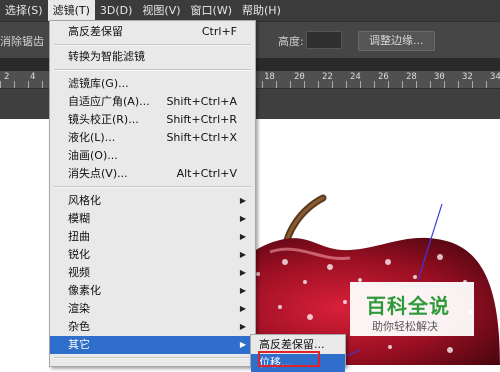 This screenshot has width=500, height=372. Describe the element at coordinates (152, 102) in the screenshot. I see `menu-item-adaptive-wide-angle: 自适应广角(A)... Shift+Ctrl+A` at that location.